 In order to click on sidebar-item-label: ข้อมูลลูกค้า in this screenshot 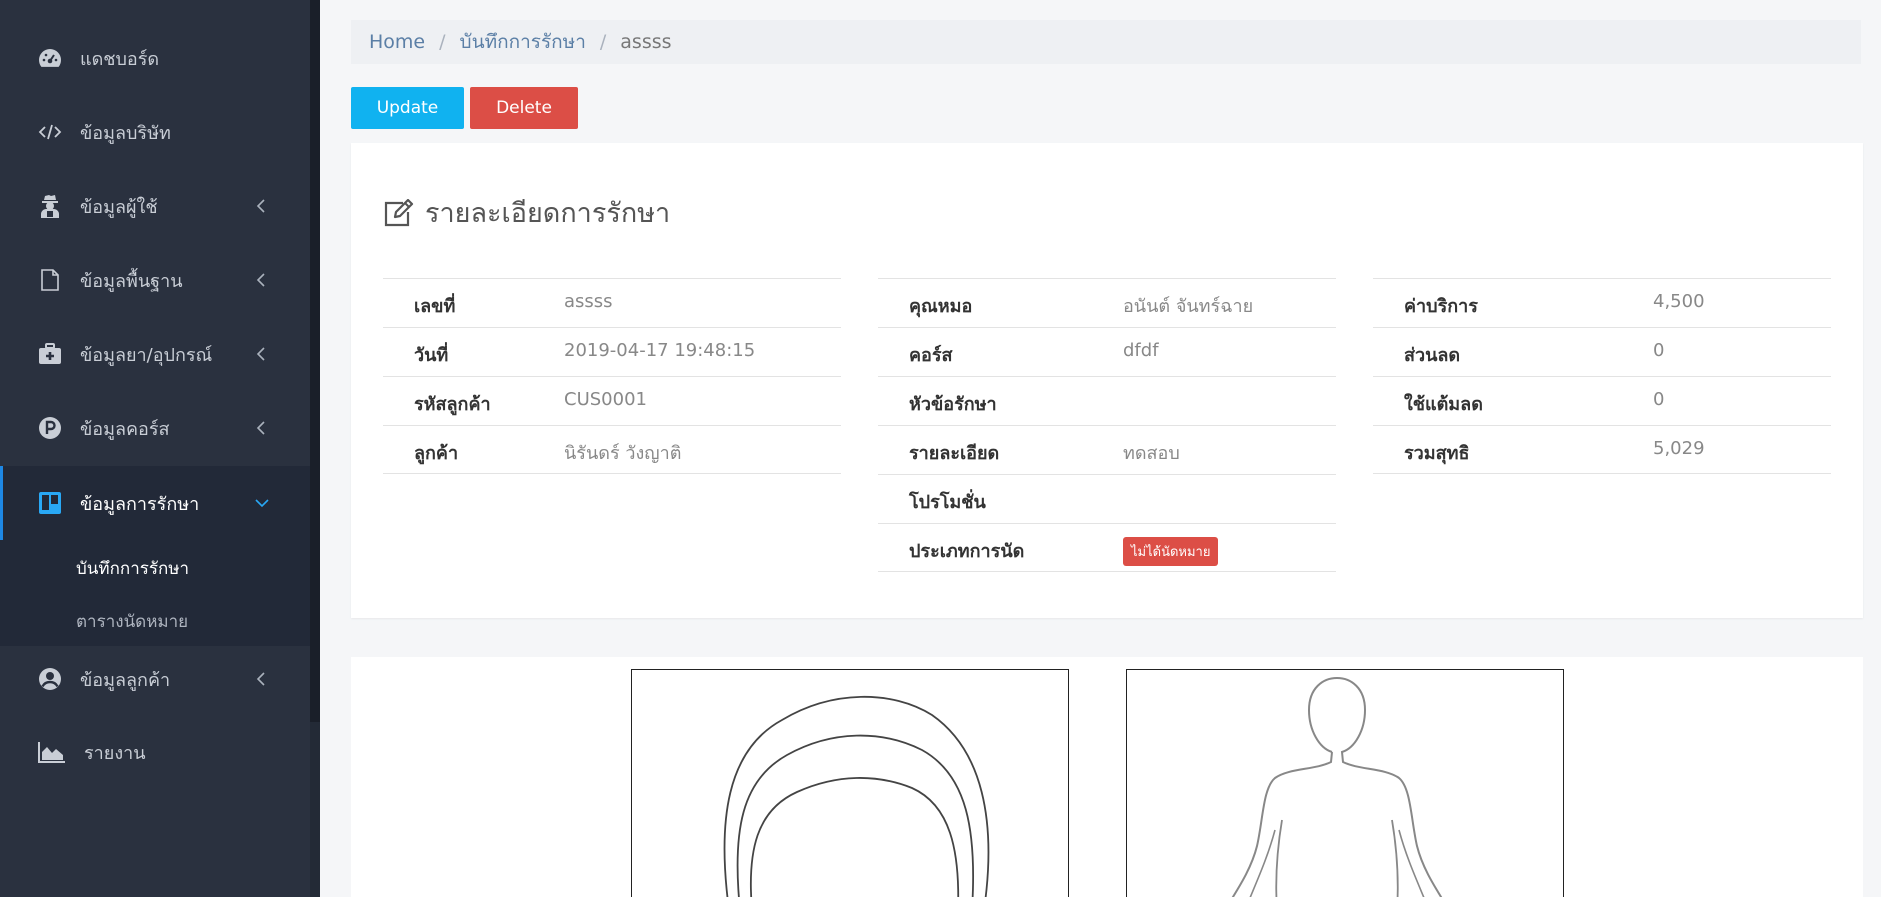, I will do `click(125, 680)`.